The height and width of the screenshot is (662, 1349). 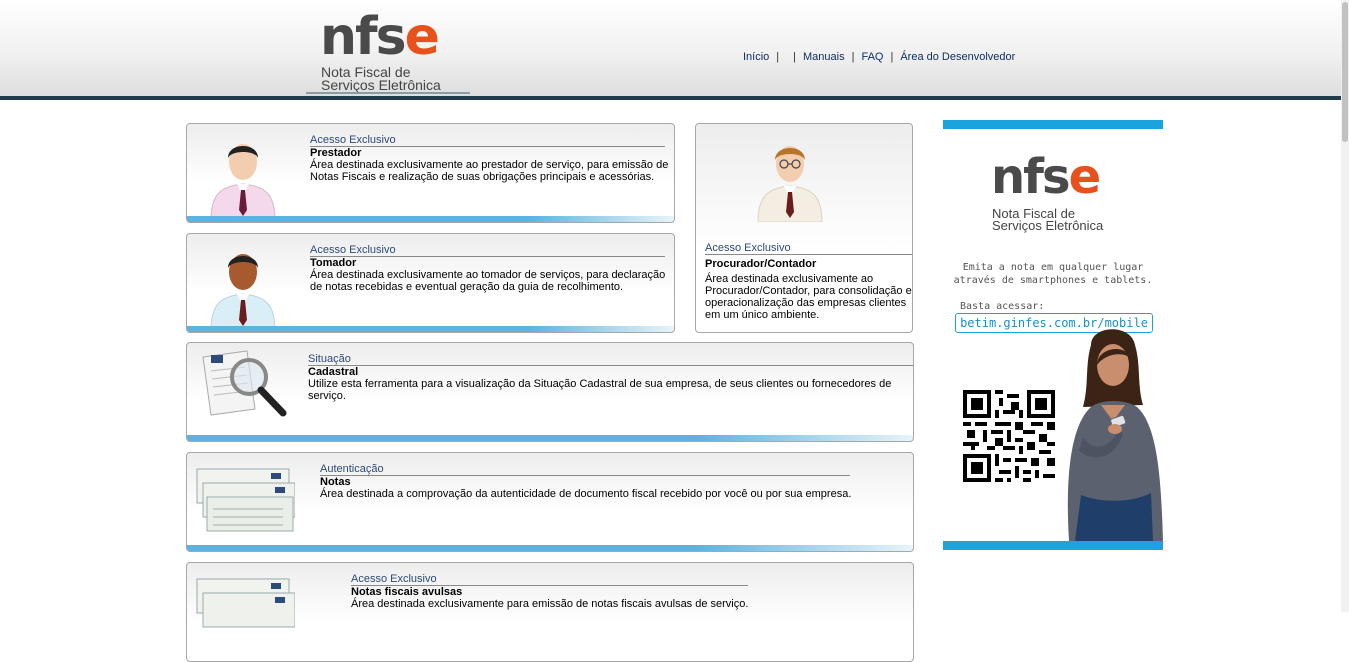 What do you see at coordinates (1345, 72) in the screenshot?
I see `scrollbar-thumb` at bounding box center [1345, 72].